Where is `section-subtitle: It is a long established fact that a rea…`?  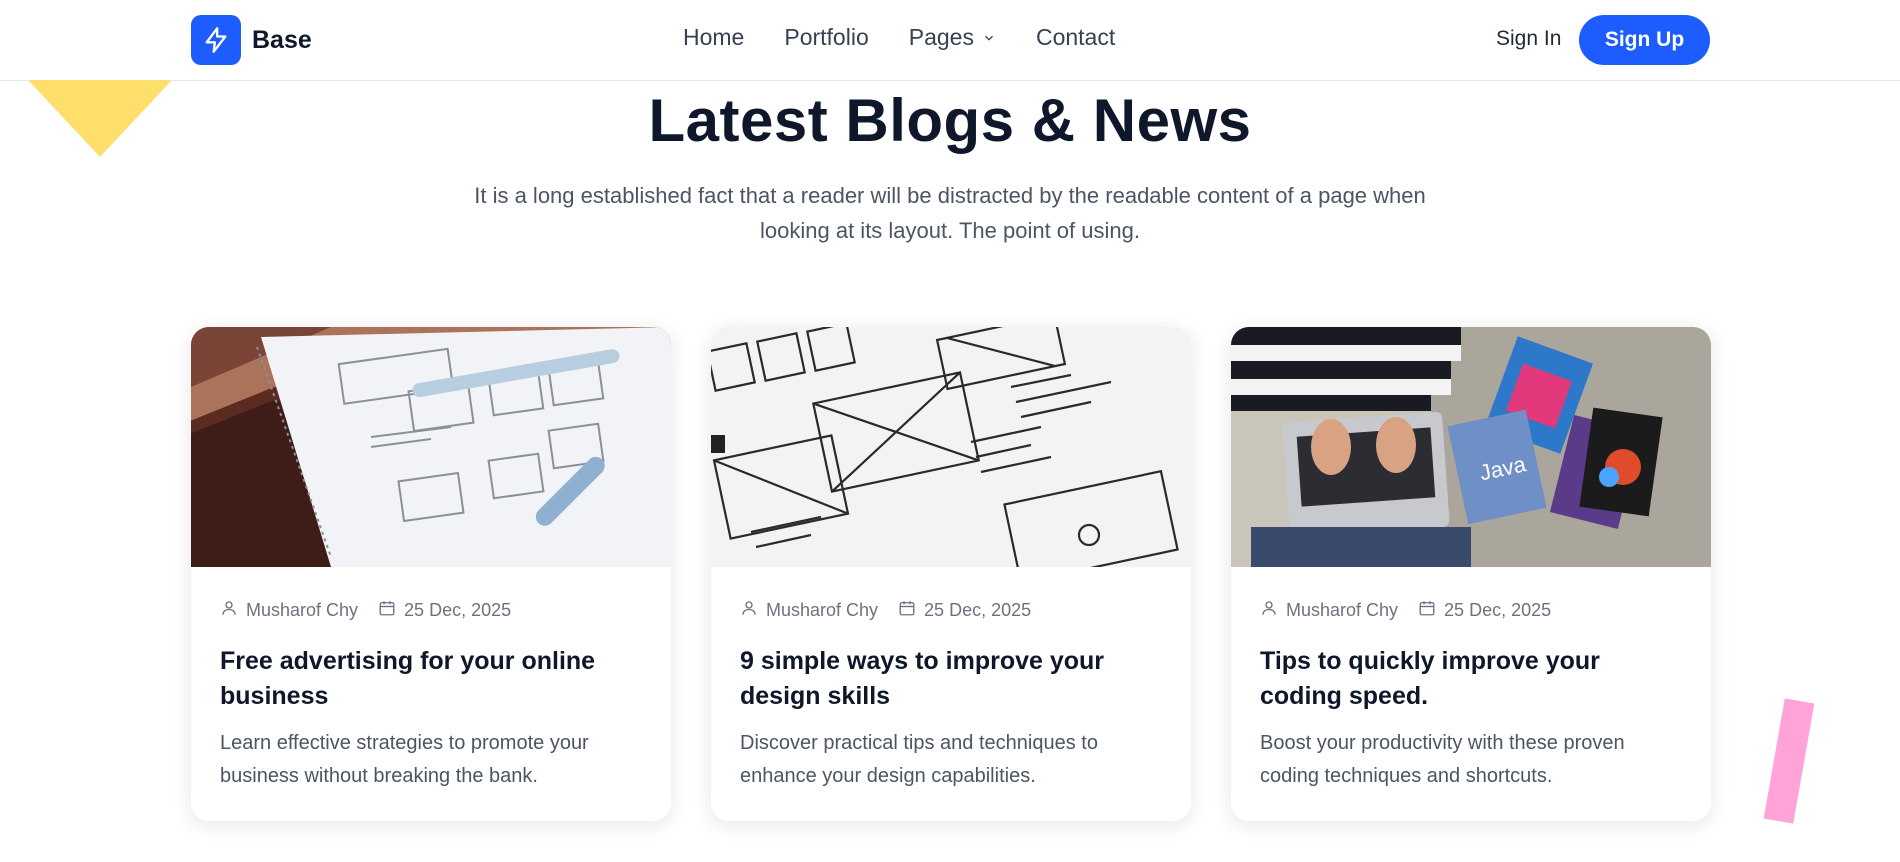
section-subtitle: It is a long established fact that a rea… is located at coordinates (950, 213).